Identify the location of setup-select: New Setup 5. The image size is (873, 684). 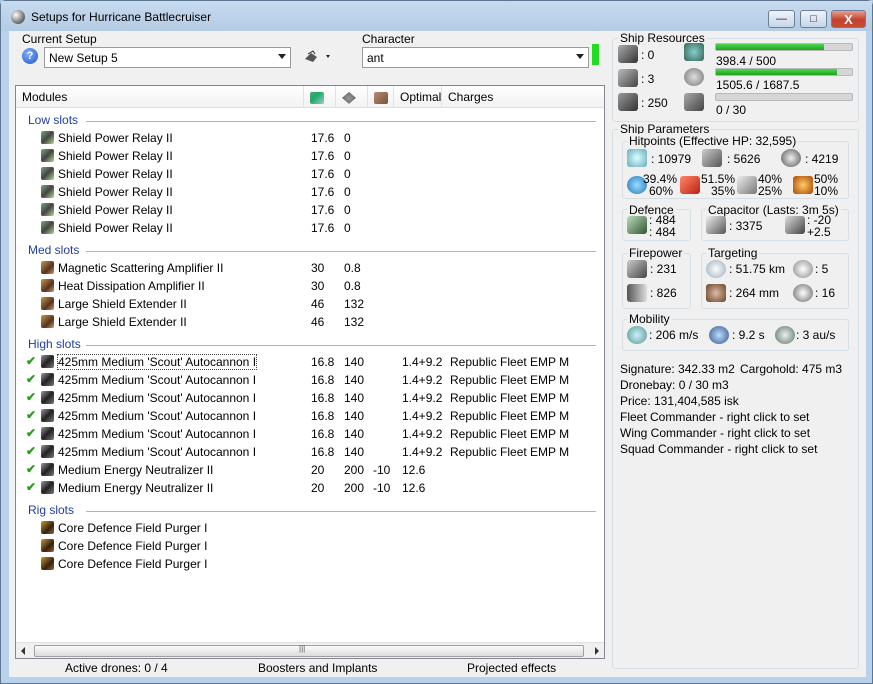
(167, 57).